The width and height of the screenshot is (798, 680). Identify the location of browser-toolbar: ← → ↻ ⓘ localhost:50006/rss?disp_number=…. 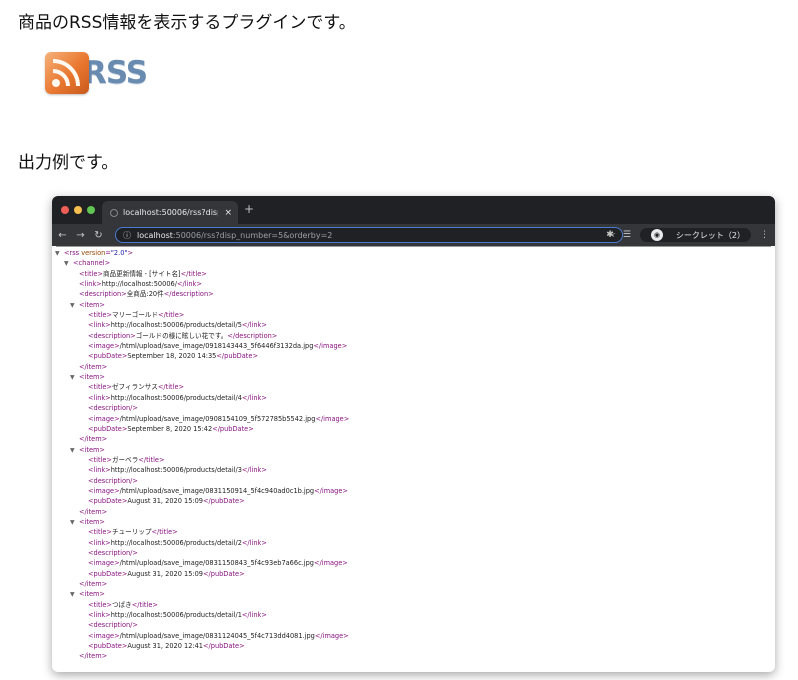
(413, 235).